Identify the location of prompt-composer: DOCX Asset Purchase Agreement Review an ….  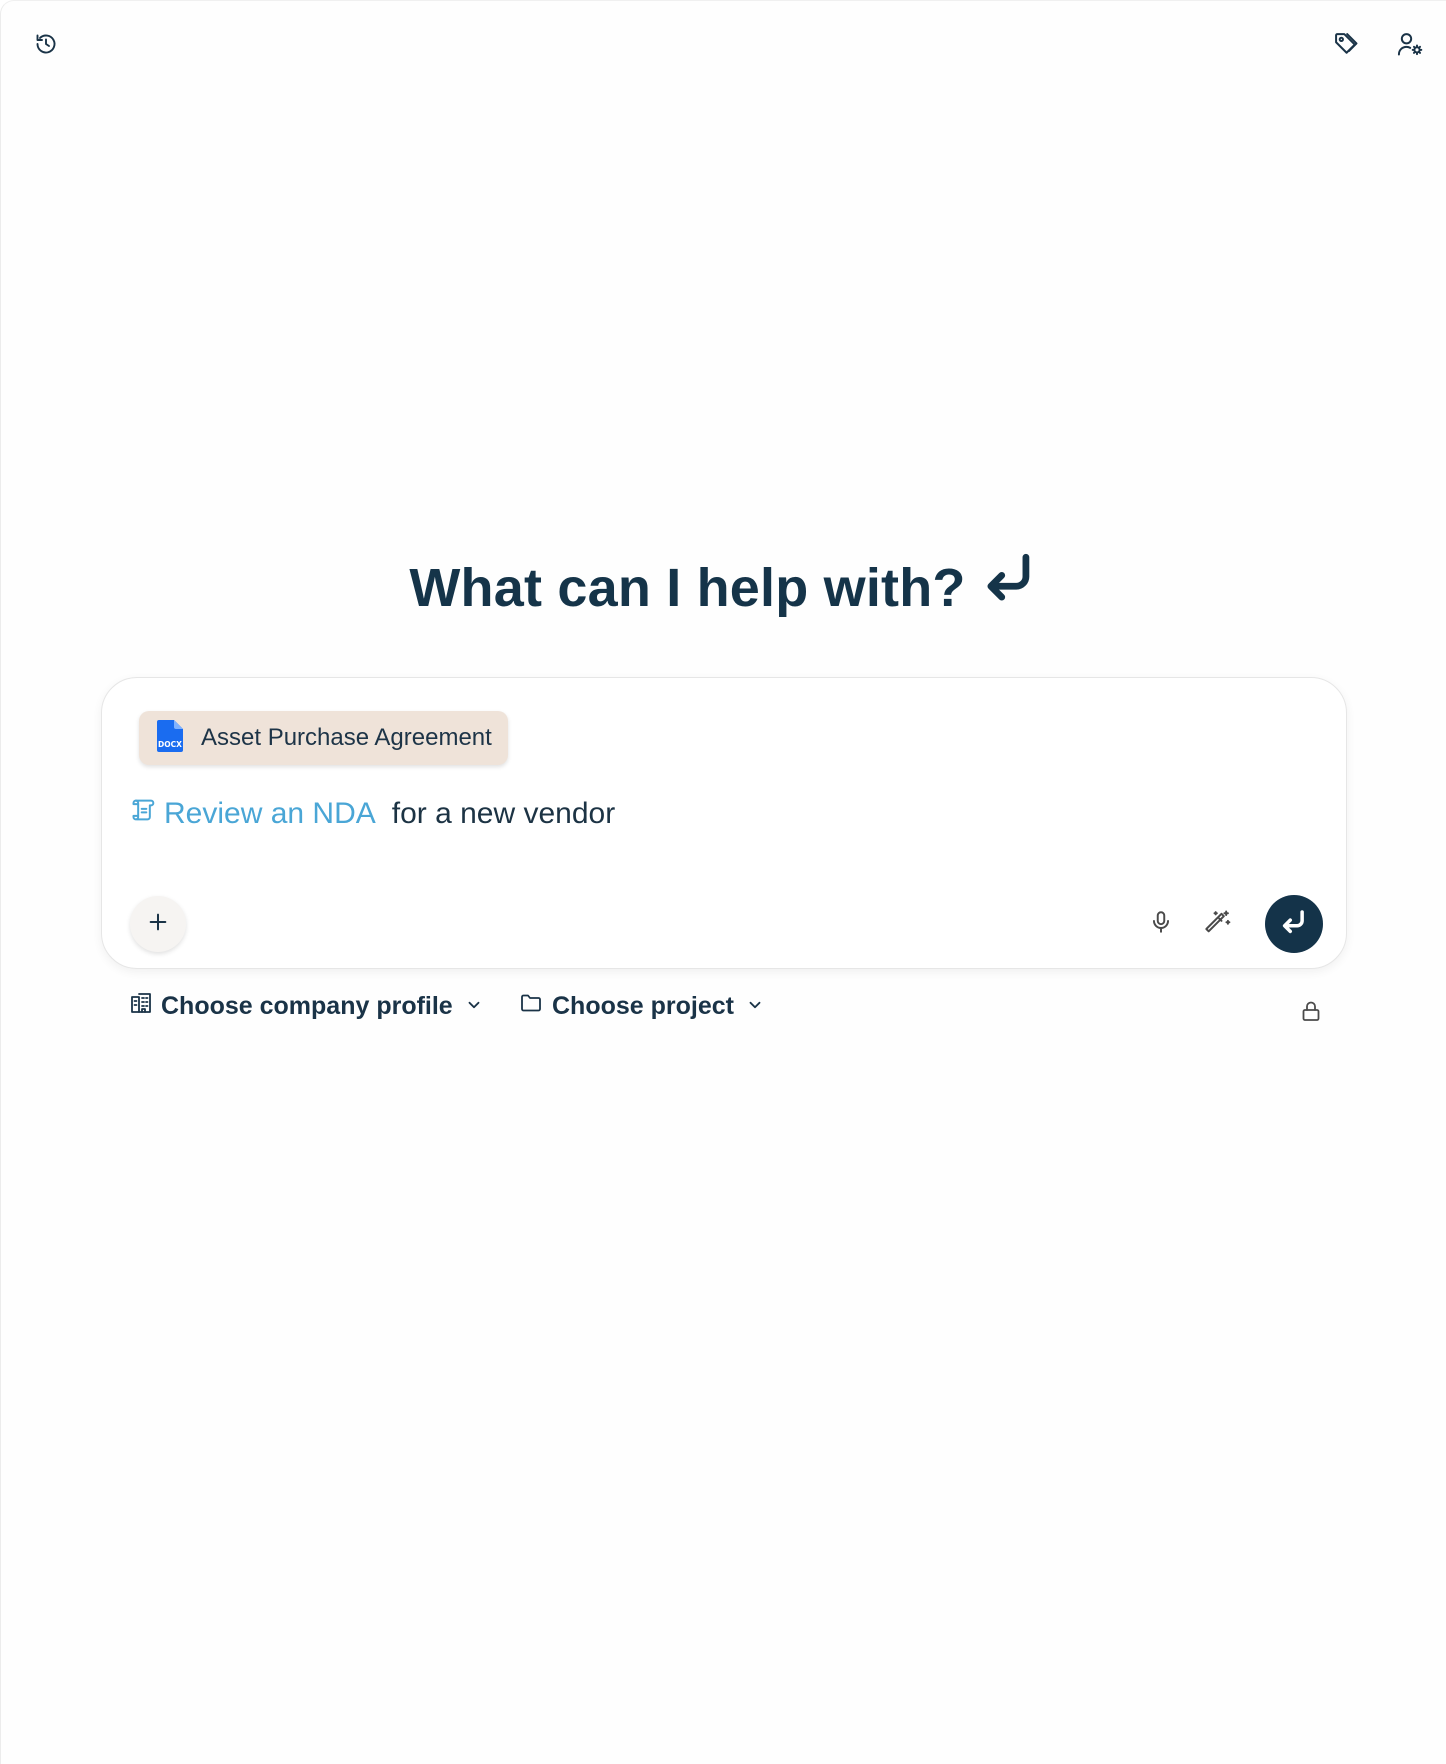
(724, 823).